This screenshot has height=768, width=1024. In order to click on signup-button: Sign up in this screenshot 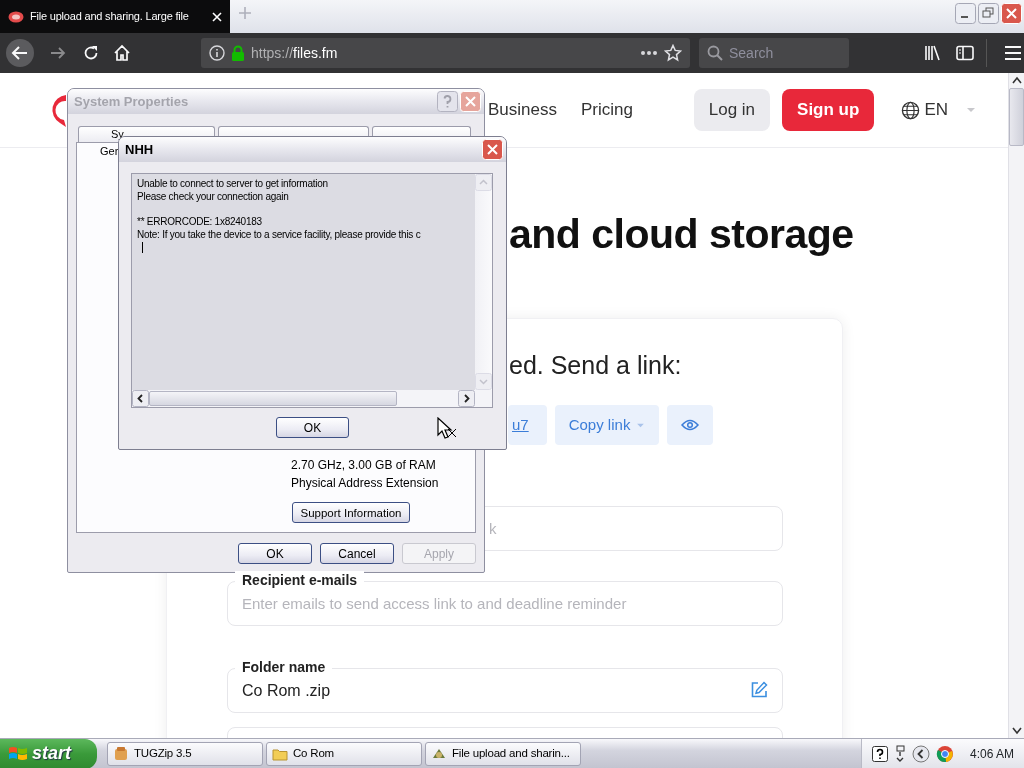, I will do `click(828, 110)`.